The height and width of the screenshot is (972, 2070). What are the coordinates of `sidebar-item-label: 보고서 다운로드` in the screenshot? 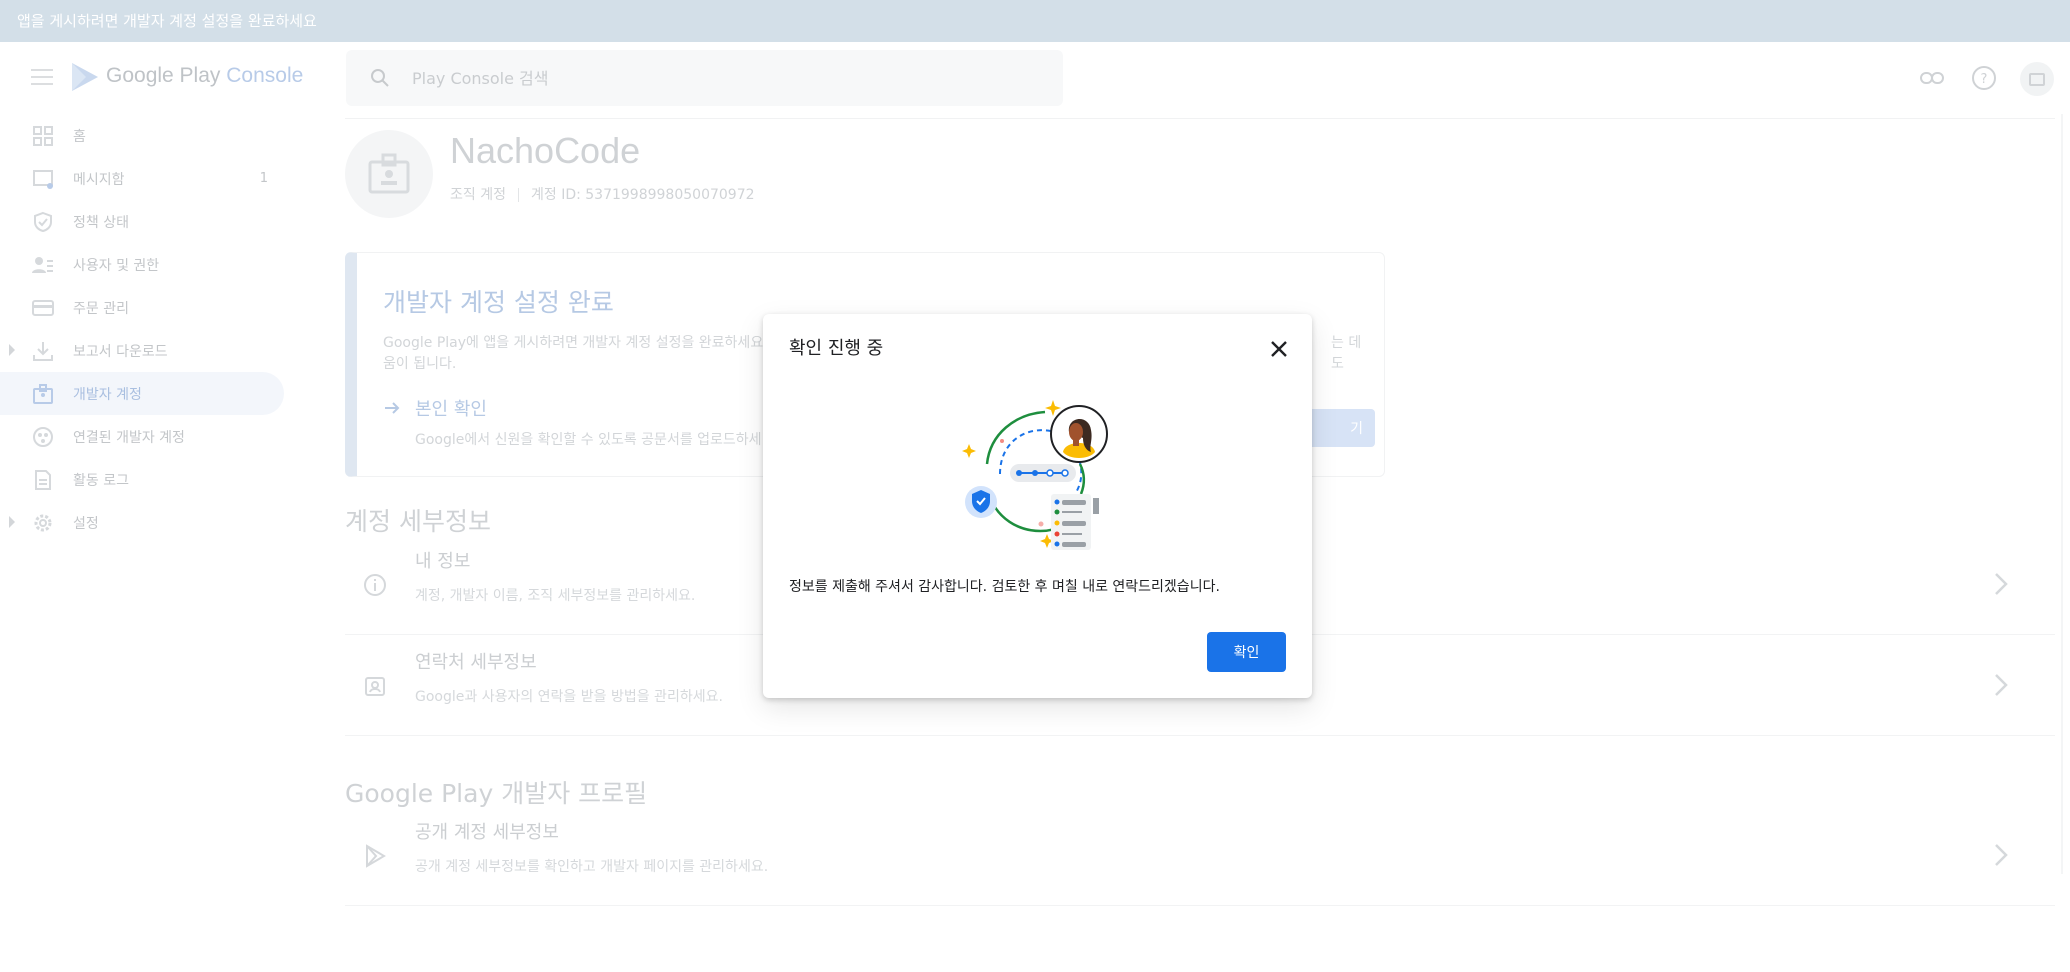 It's located at (120, 351).